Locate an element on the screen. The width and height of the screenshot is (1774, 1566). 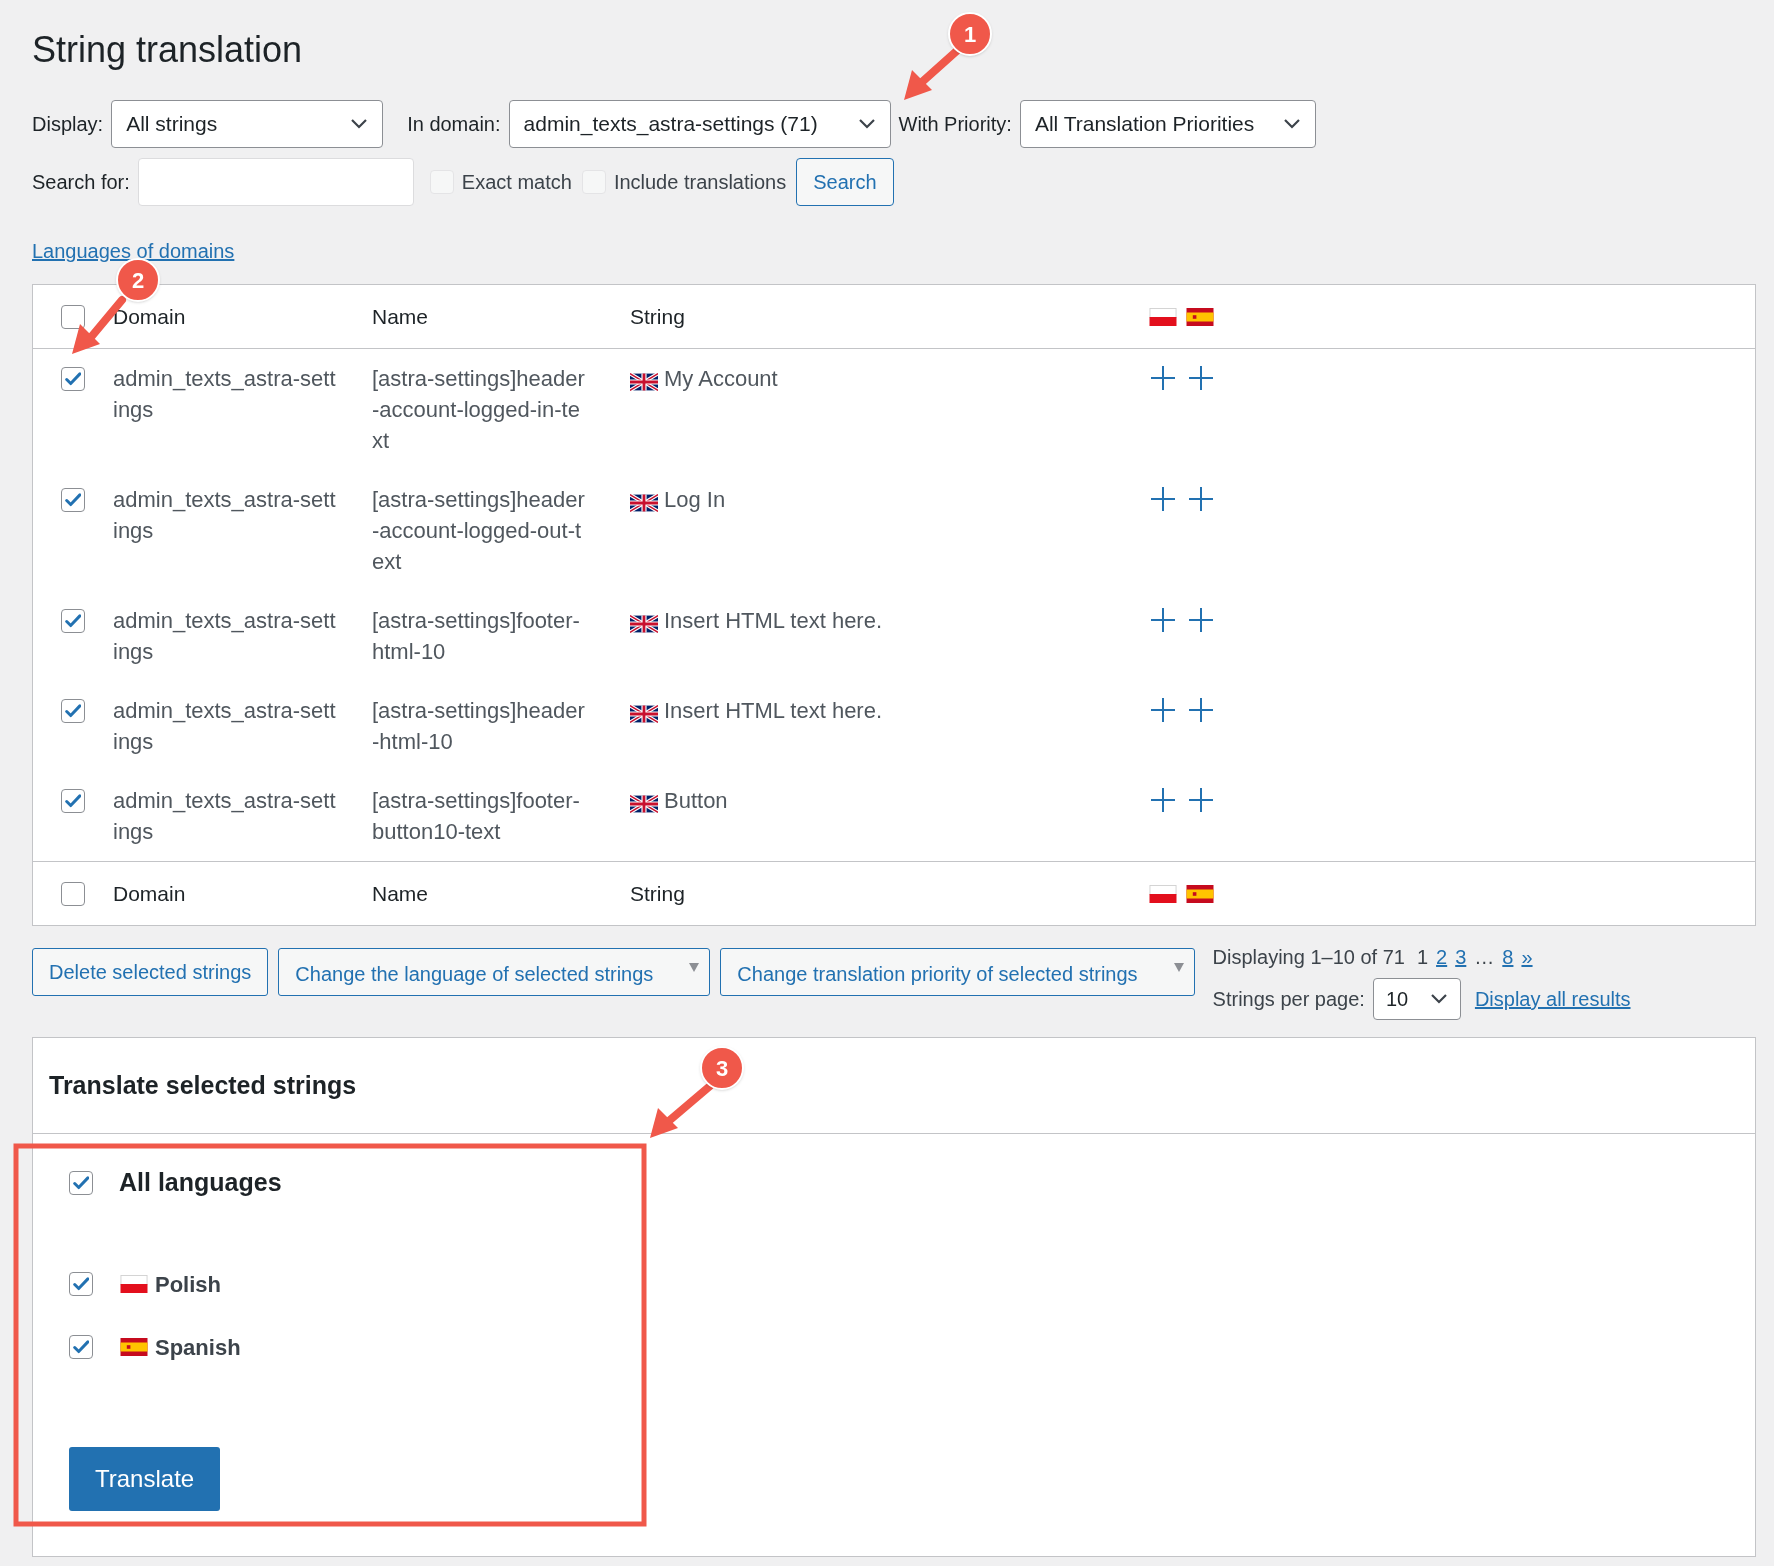
bulk-action-dropdown: Change translation priority of selected strings is located at coordinates (957, 972).